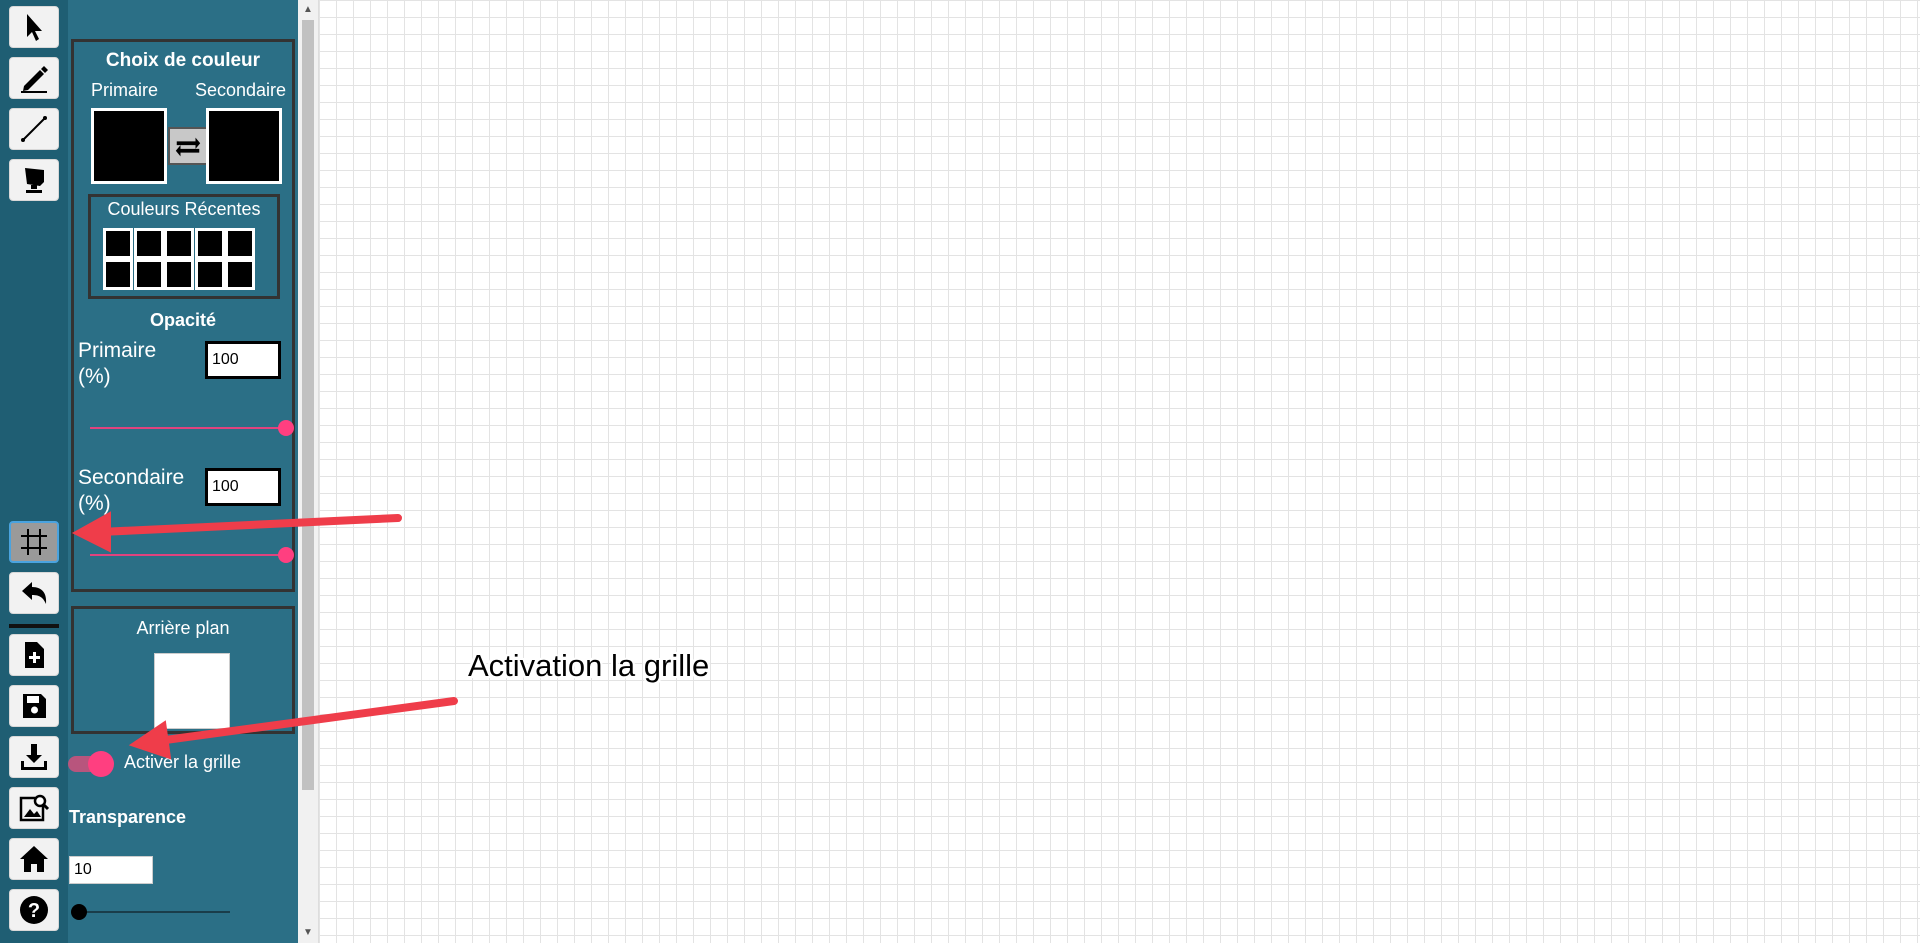 The height and width of the screenshot is (943, 1920). Describe the element at coordinates (128, 817) in the screenshot. I see `transparency-title: Transparence` at that location.